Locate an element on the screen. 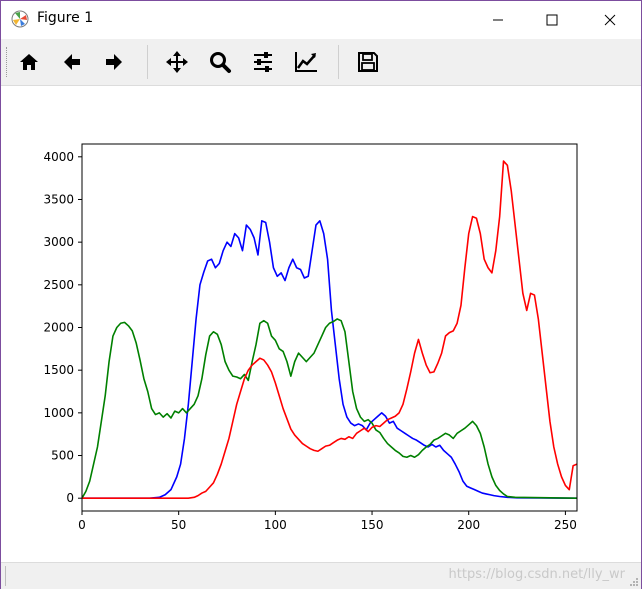  status-bar: https://blog.csdn.net/lly_wr is located at coordinates (321, 575).